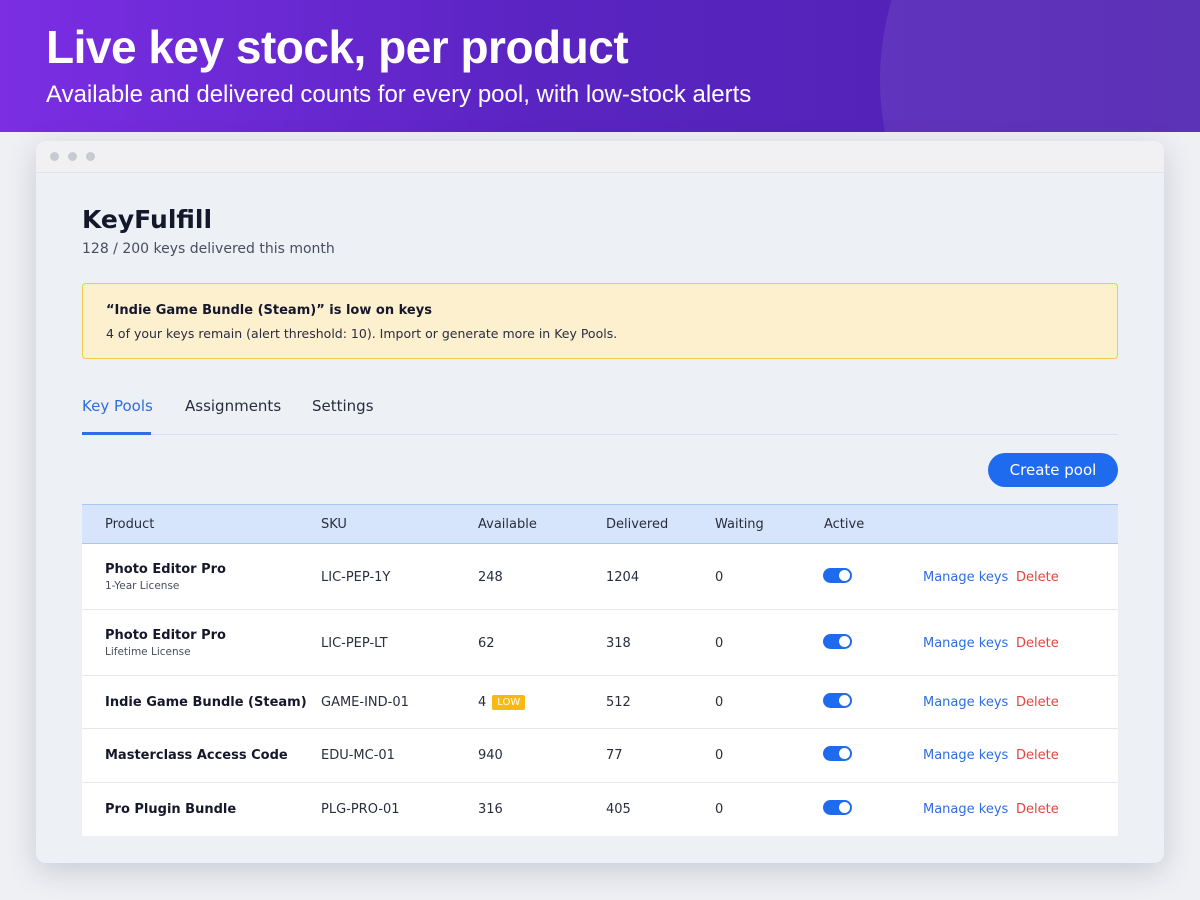  What do you see at coordinates (354, 643) in the screenshot?
I see `sku-cell: LIC-PEP-LT` at bounding box center [354, 643].